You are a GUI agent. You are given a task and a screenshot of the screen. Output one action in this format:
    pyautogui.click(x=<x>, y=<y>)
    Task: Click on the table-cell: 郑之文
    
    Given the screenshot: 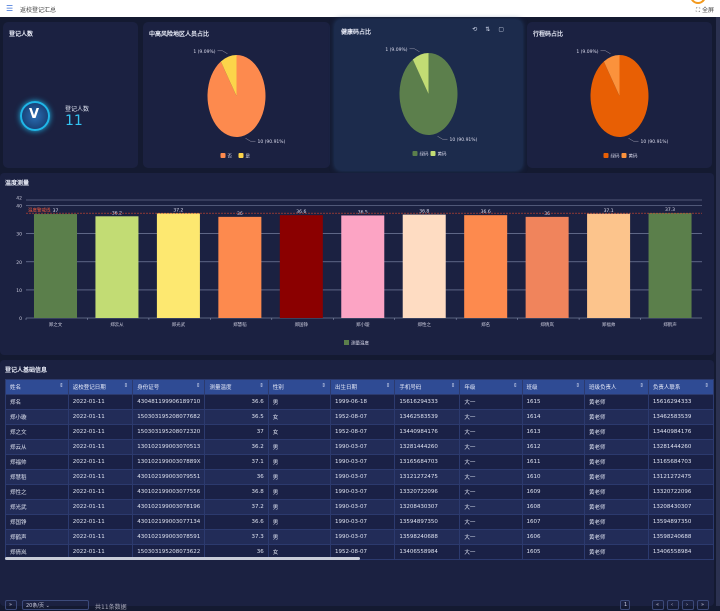 What is the action you would take?
    pyautogui.click(x=37, y=432)
    